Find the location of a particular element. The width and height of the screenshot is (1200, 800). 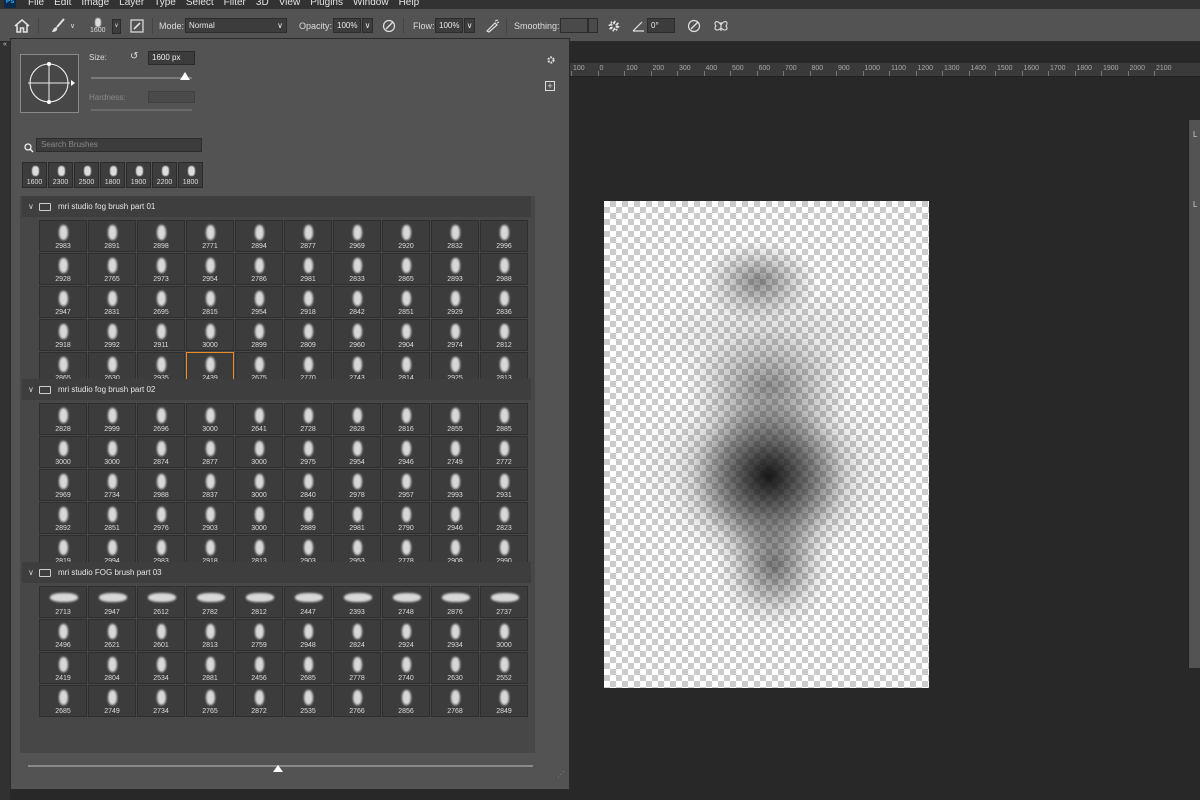

brush-preset: 2496 is located at coordinates (63, 635).